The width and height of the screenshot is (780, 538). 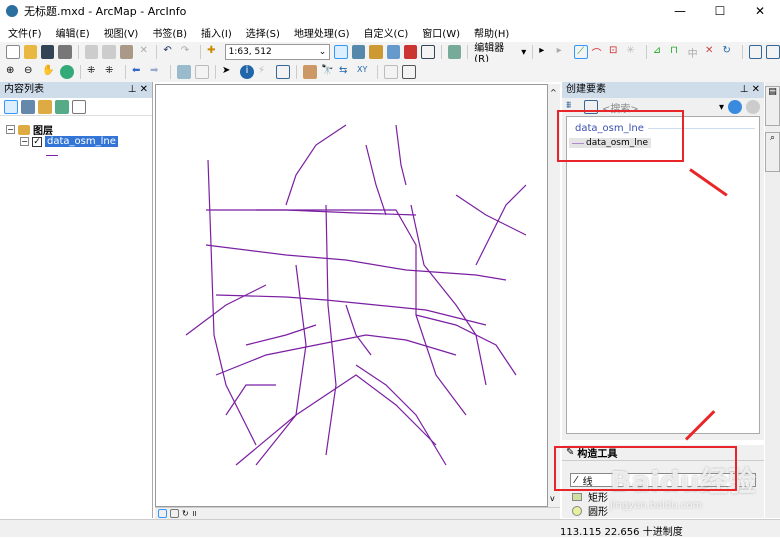 What do you see at coordinates (441, 32) in the screenshot?
I see `menu-window: 窗口(W)` at bounding box center [441, 32].